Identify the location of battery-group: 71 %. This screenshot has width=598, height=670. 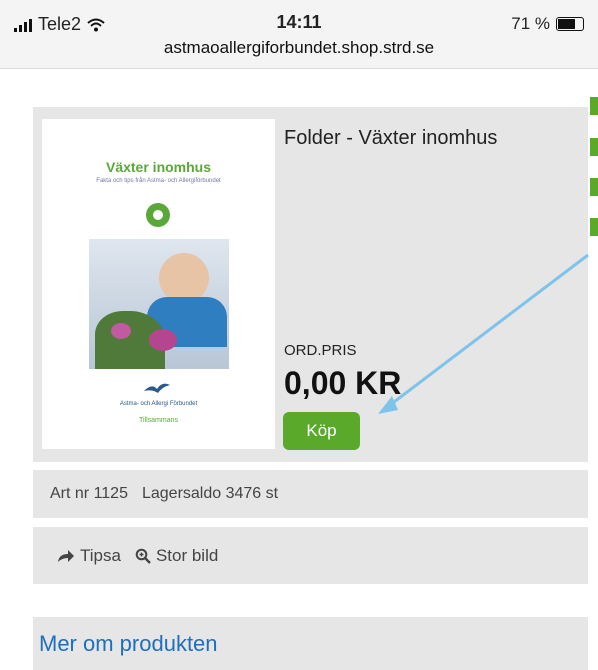
(547, 24).